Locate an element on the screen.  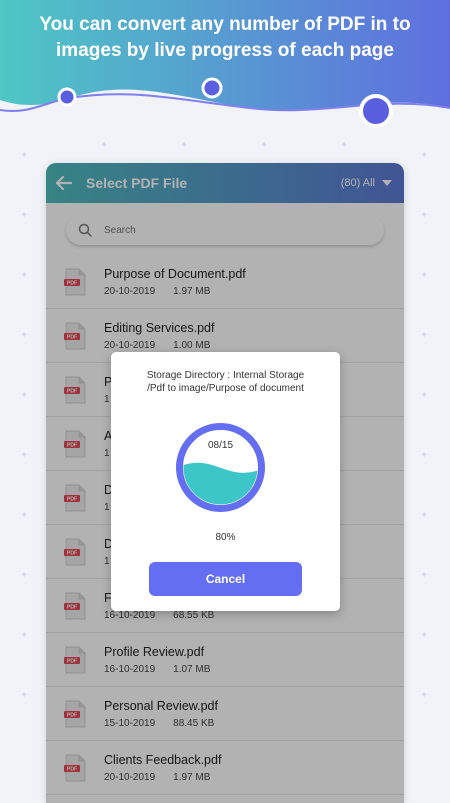
banner-headline-line1: You can convert any number of PDF in to is located at coordinates (225, 24).